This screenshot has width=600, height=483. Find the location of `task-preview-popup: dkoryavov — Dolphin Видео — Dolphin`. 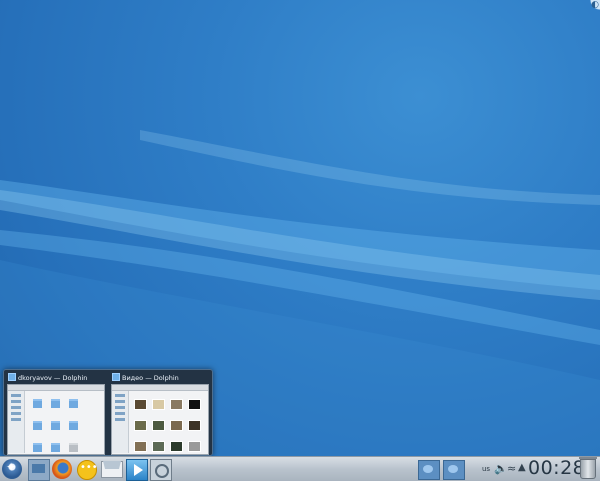

task-preview-popup: dkoryavov — Dolphin Видео — Dolphin is located at coordinates (108, 421).